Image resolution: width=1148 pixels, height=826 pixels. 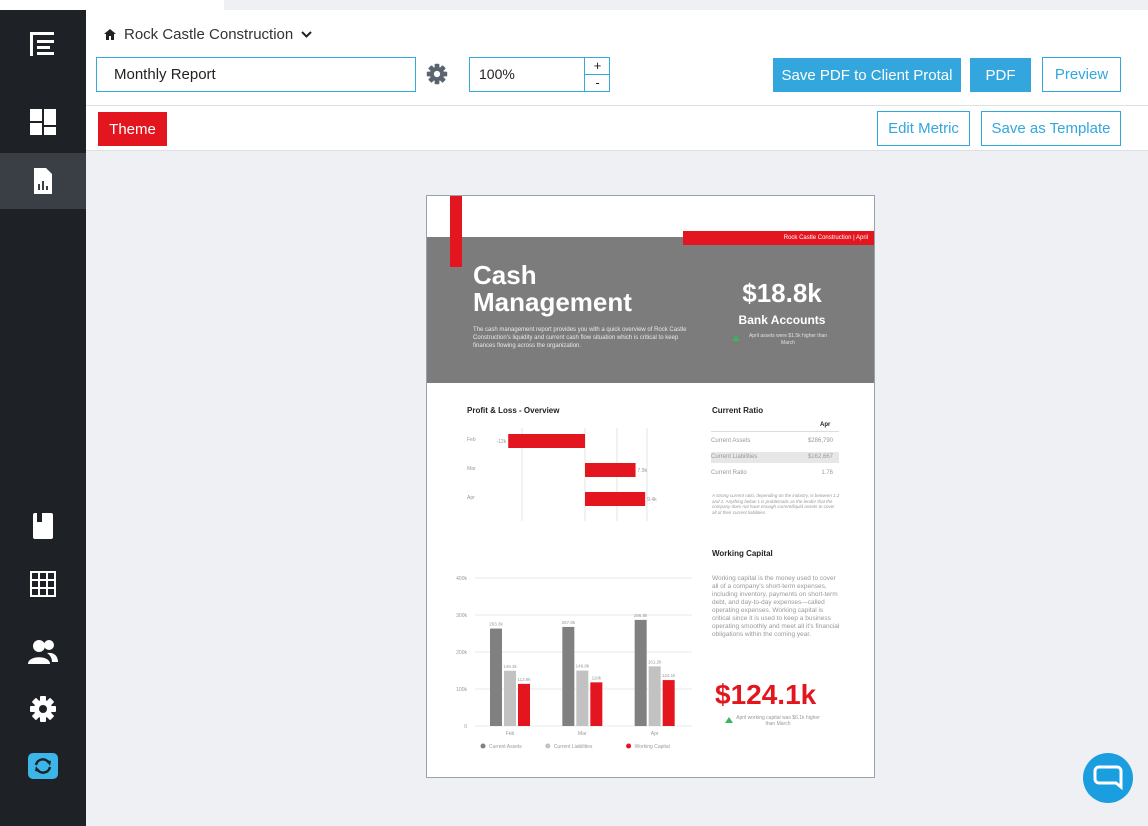 I want to click on report-title: Cash Management, so click(x=552, y=289).